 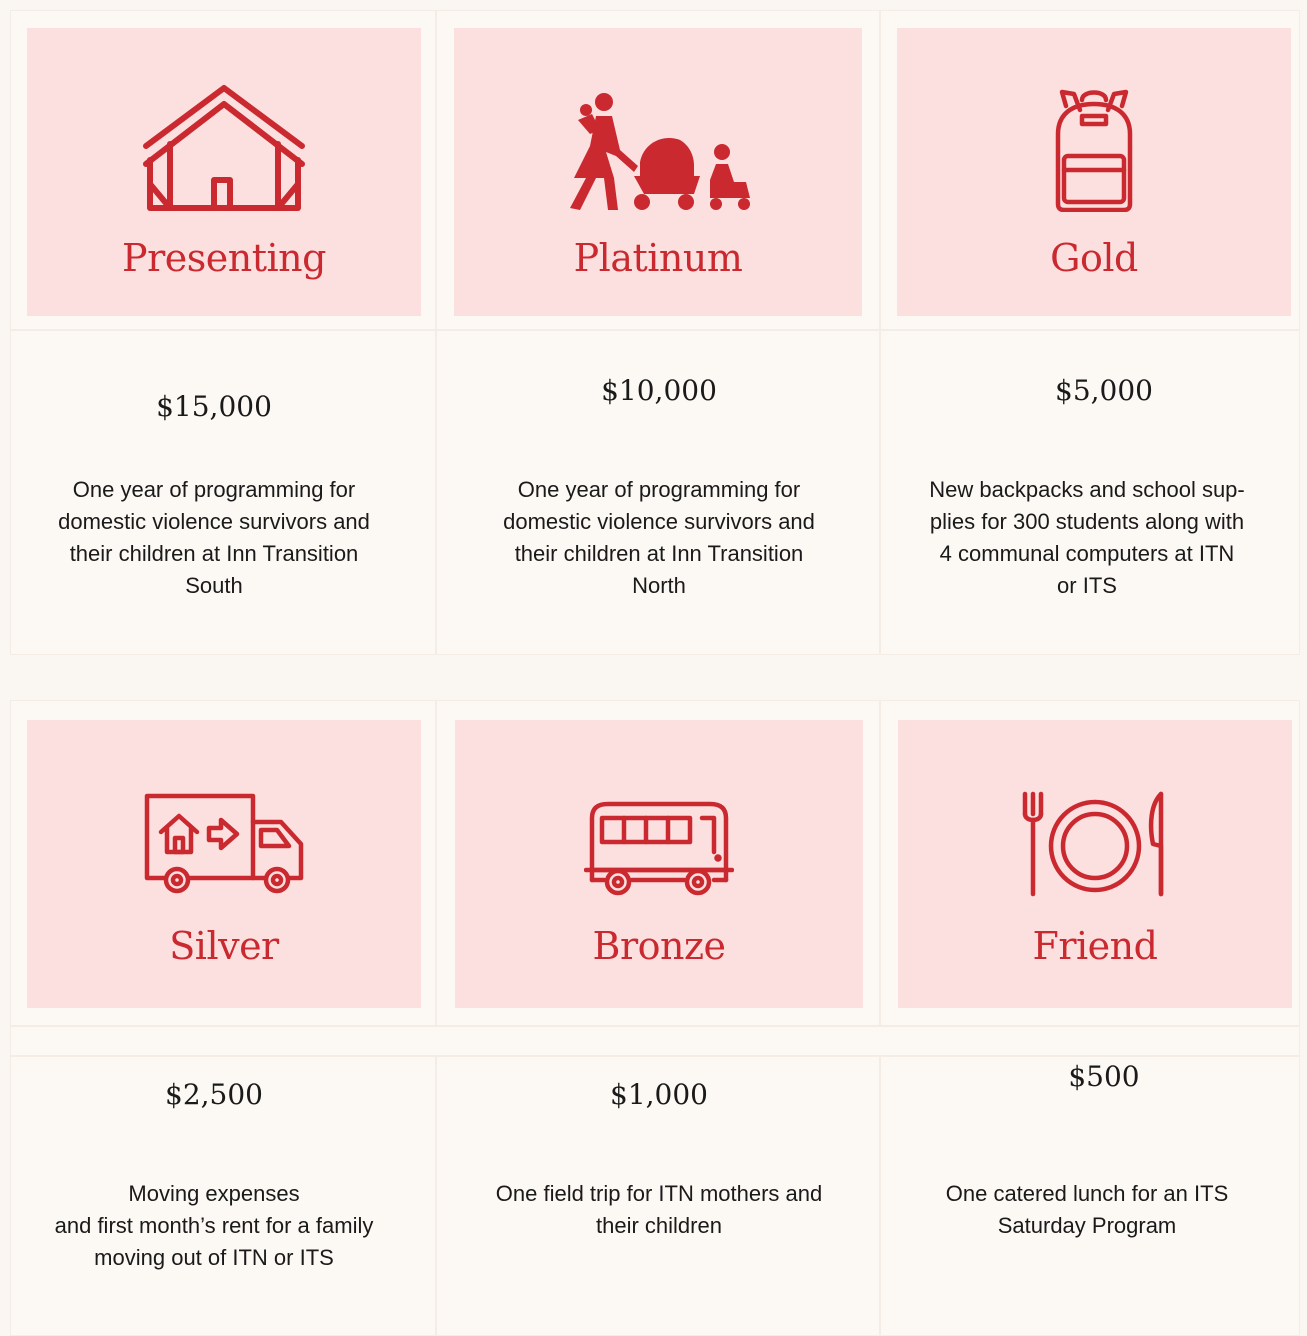 I want to click on tier-price: $15,000, so click(x=214, y=406).